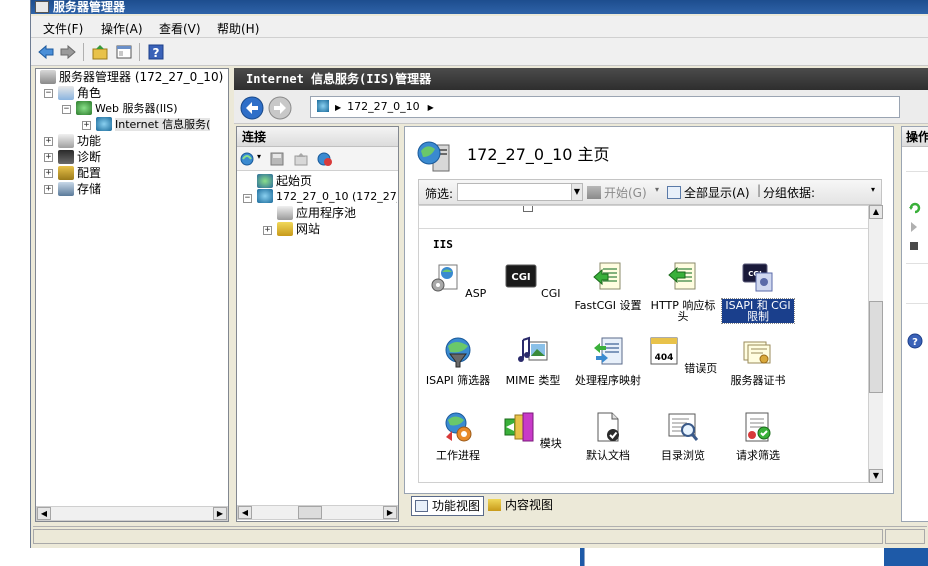 The width and height of the screenshot is (928, 566). I want to click on nav-back-icon, so click(252, 108).